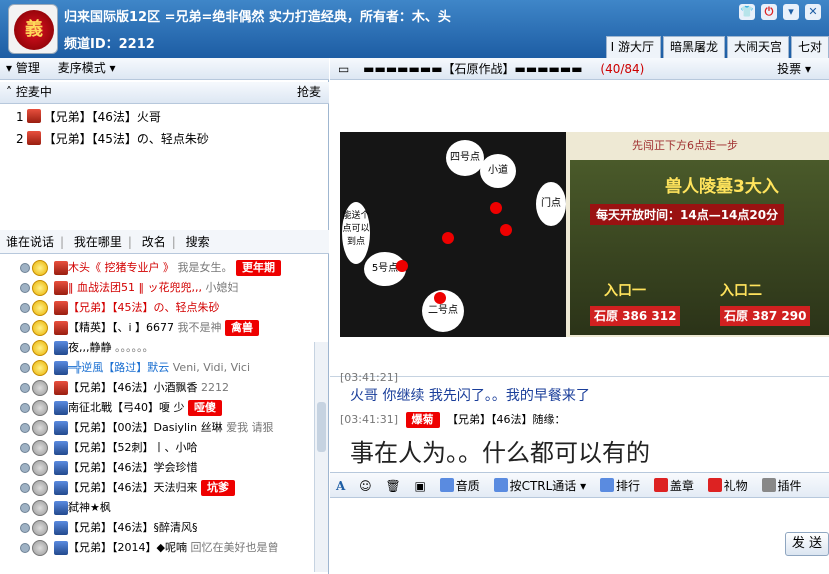  I want to click on power-icon: ⏻, so click(769, 12).